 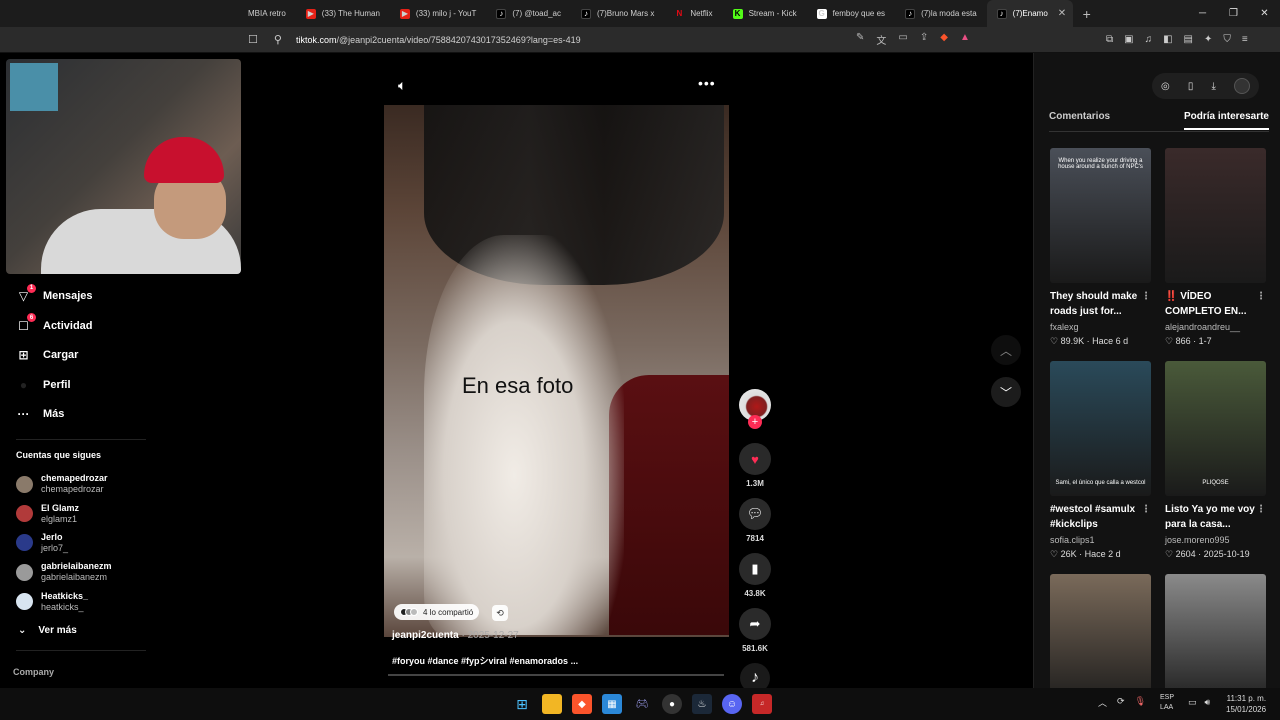 What do you see at coordinates (402, 85) in the screenshot?
I see `volume-icon: 🔈︎` at bounding box center [402, 85].